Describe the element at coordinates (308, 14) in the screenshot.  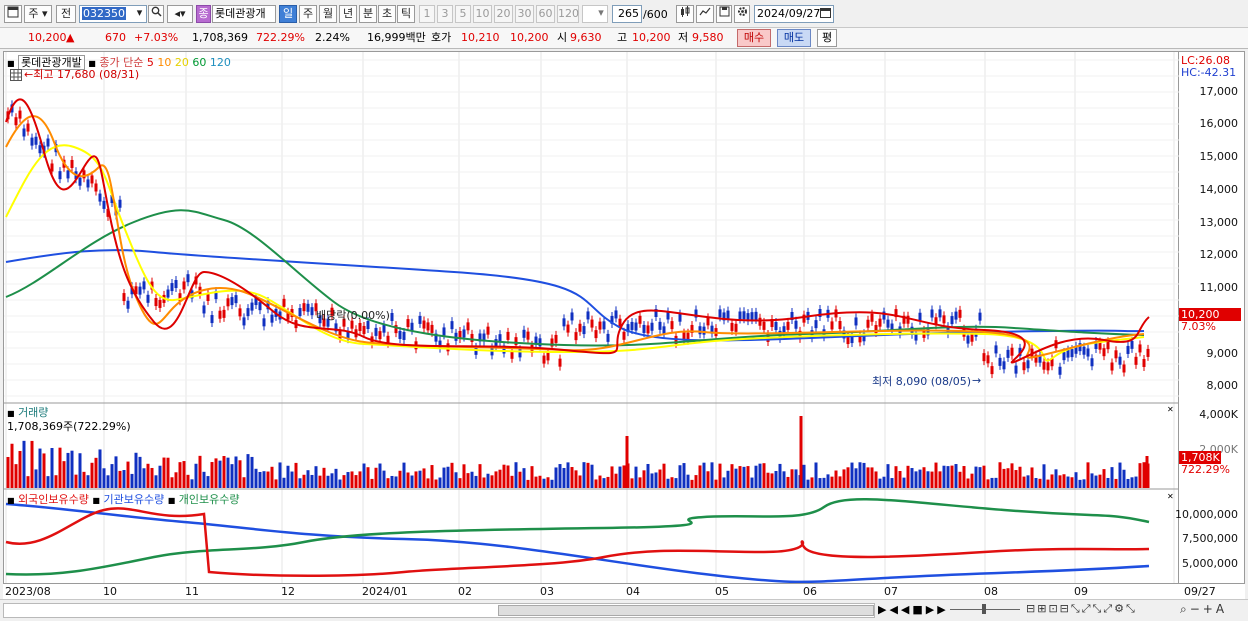
I see `period-week-button: 주` at that location.